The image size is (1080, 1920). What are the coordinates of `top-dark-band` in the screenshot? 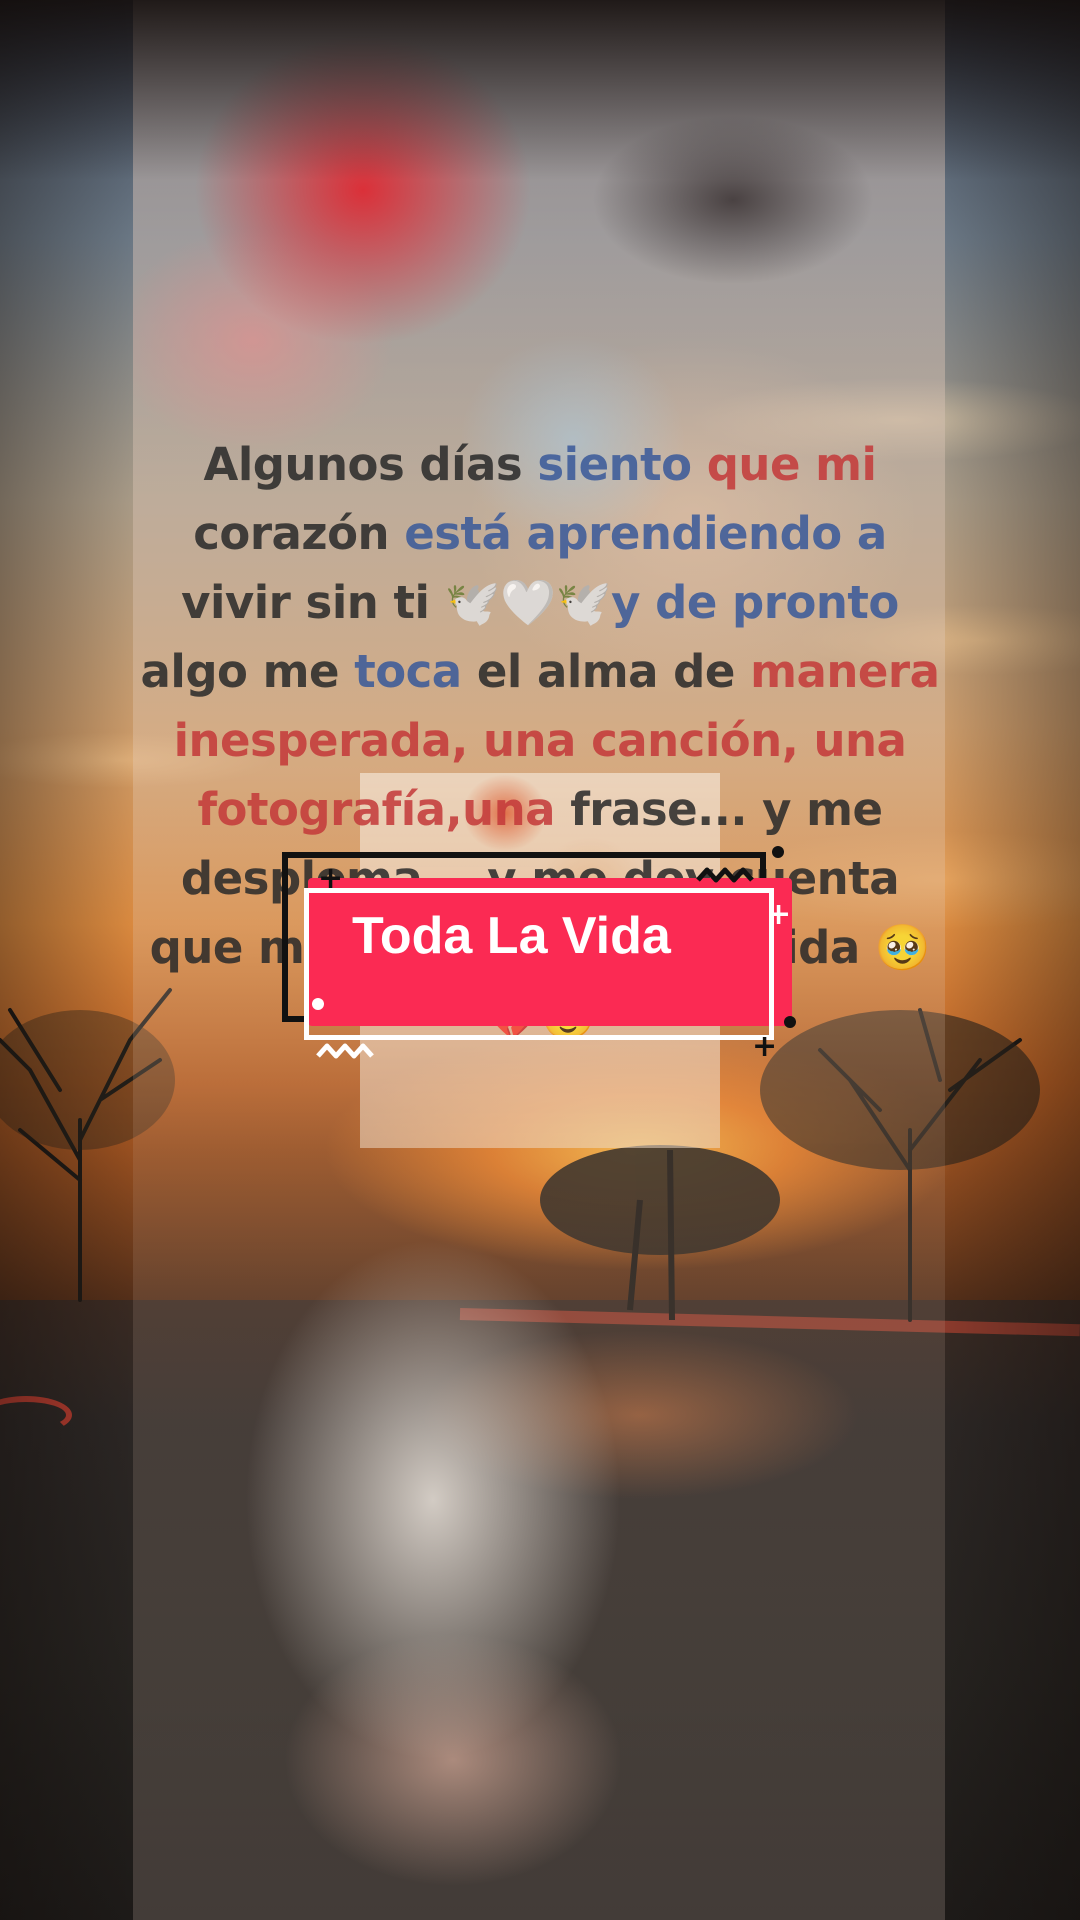 It's located at (540, 90).